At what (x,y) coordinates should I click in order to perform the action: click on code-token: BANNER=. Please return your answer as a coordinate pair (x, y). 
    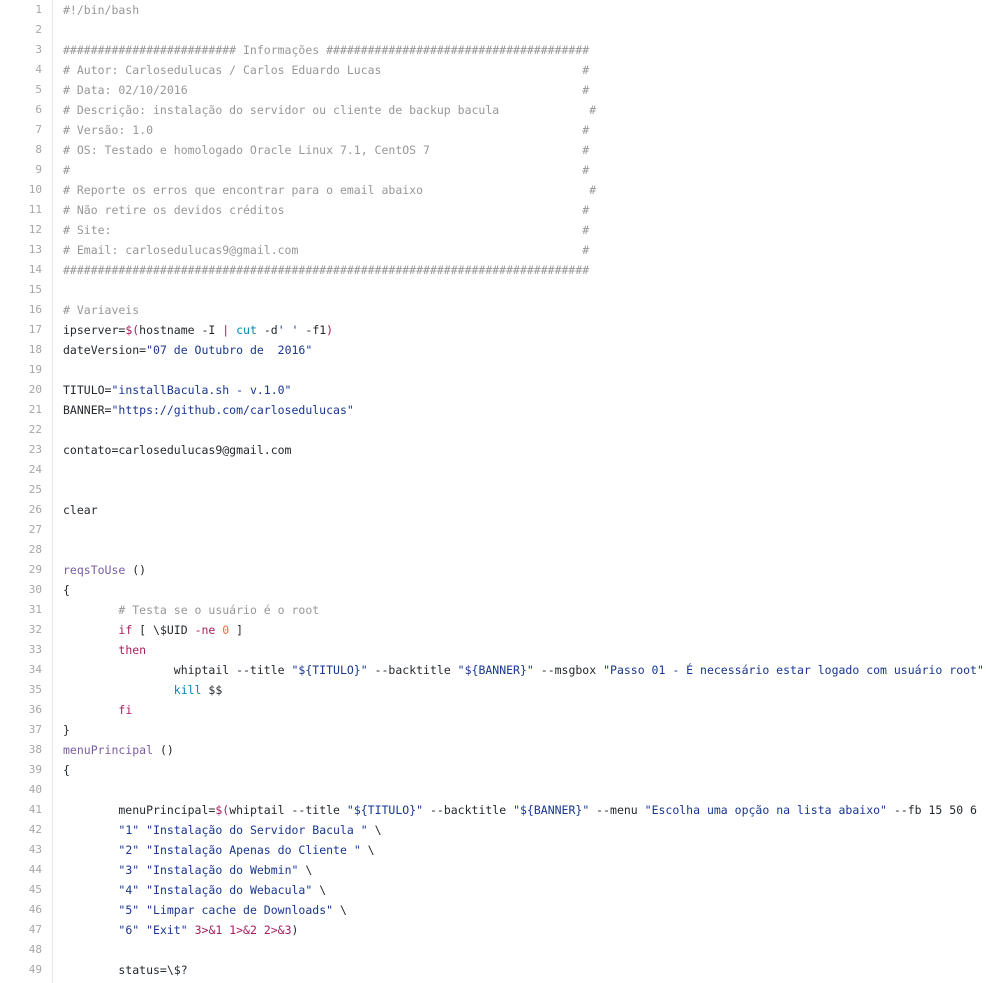
    Looking at the image, I should click on (87, 410).